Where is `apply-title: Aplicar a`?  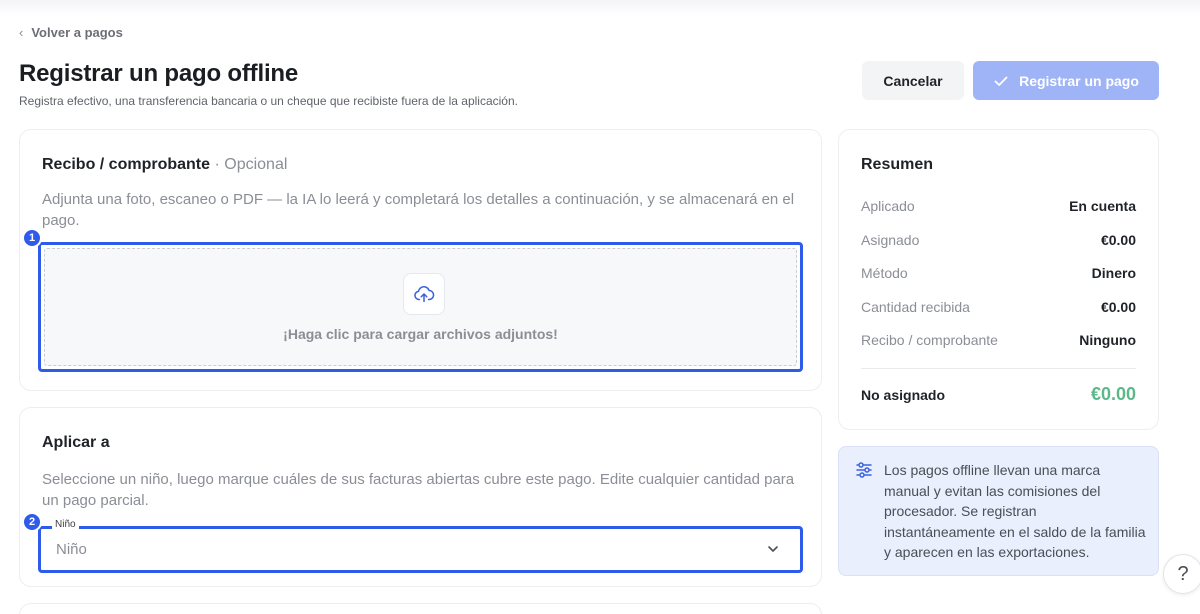
apply-title: Aplicar a is located at coordinates (76, 442).